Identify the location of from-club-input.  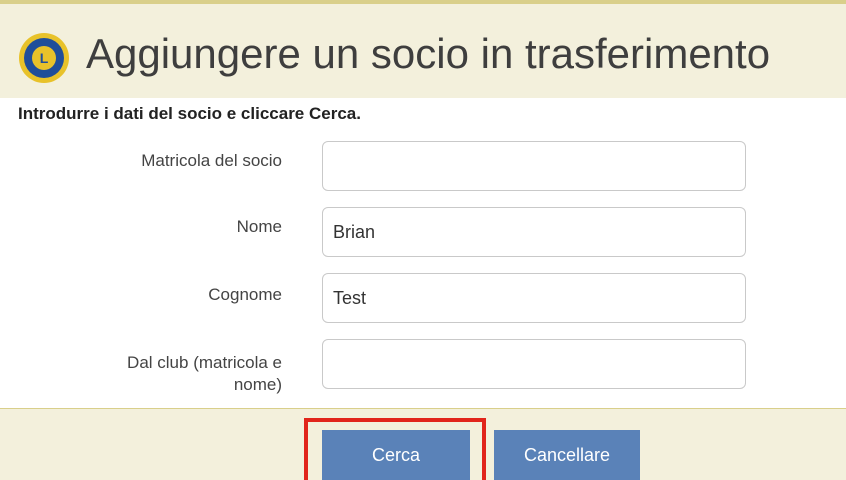
(534, 364).